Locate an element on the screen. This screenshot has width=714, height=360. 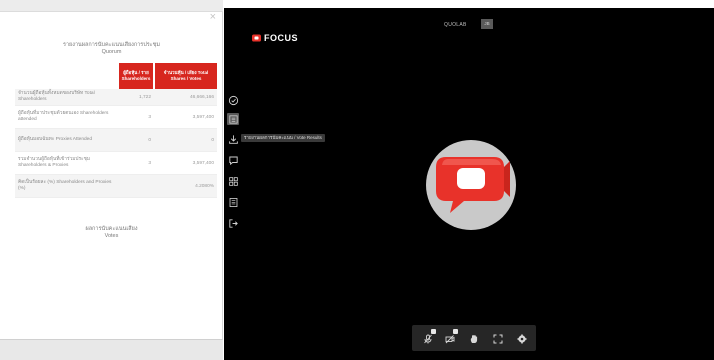
meeting-controls is located at coordinates (474, 338).